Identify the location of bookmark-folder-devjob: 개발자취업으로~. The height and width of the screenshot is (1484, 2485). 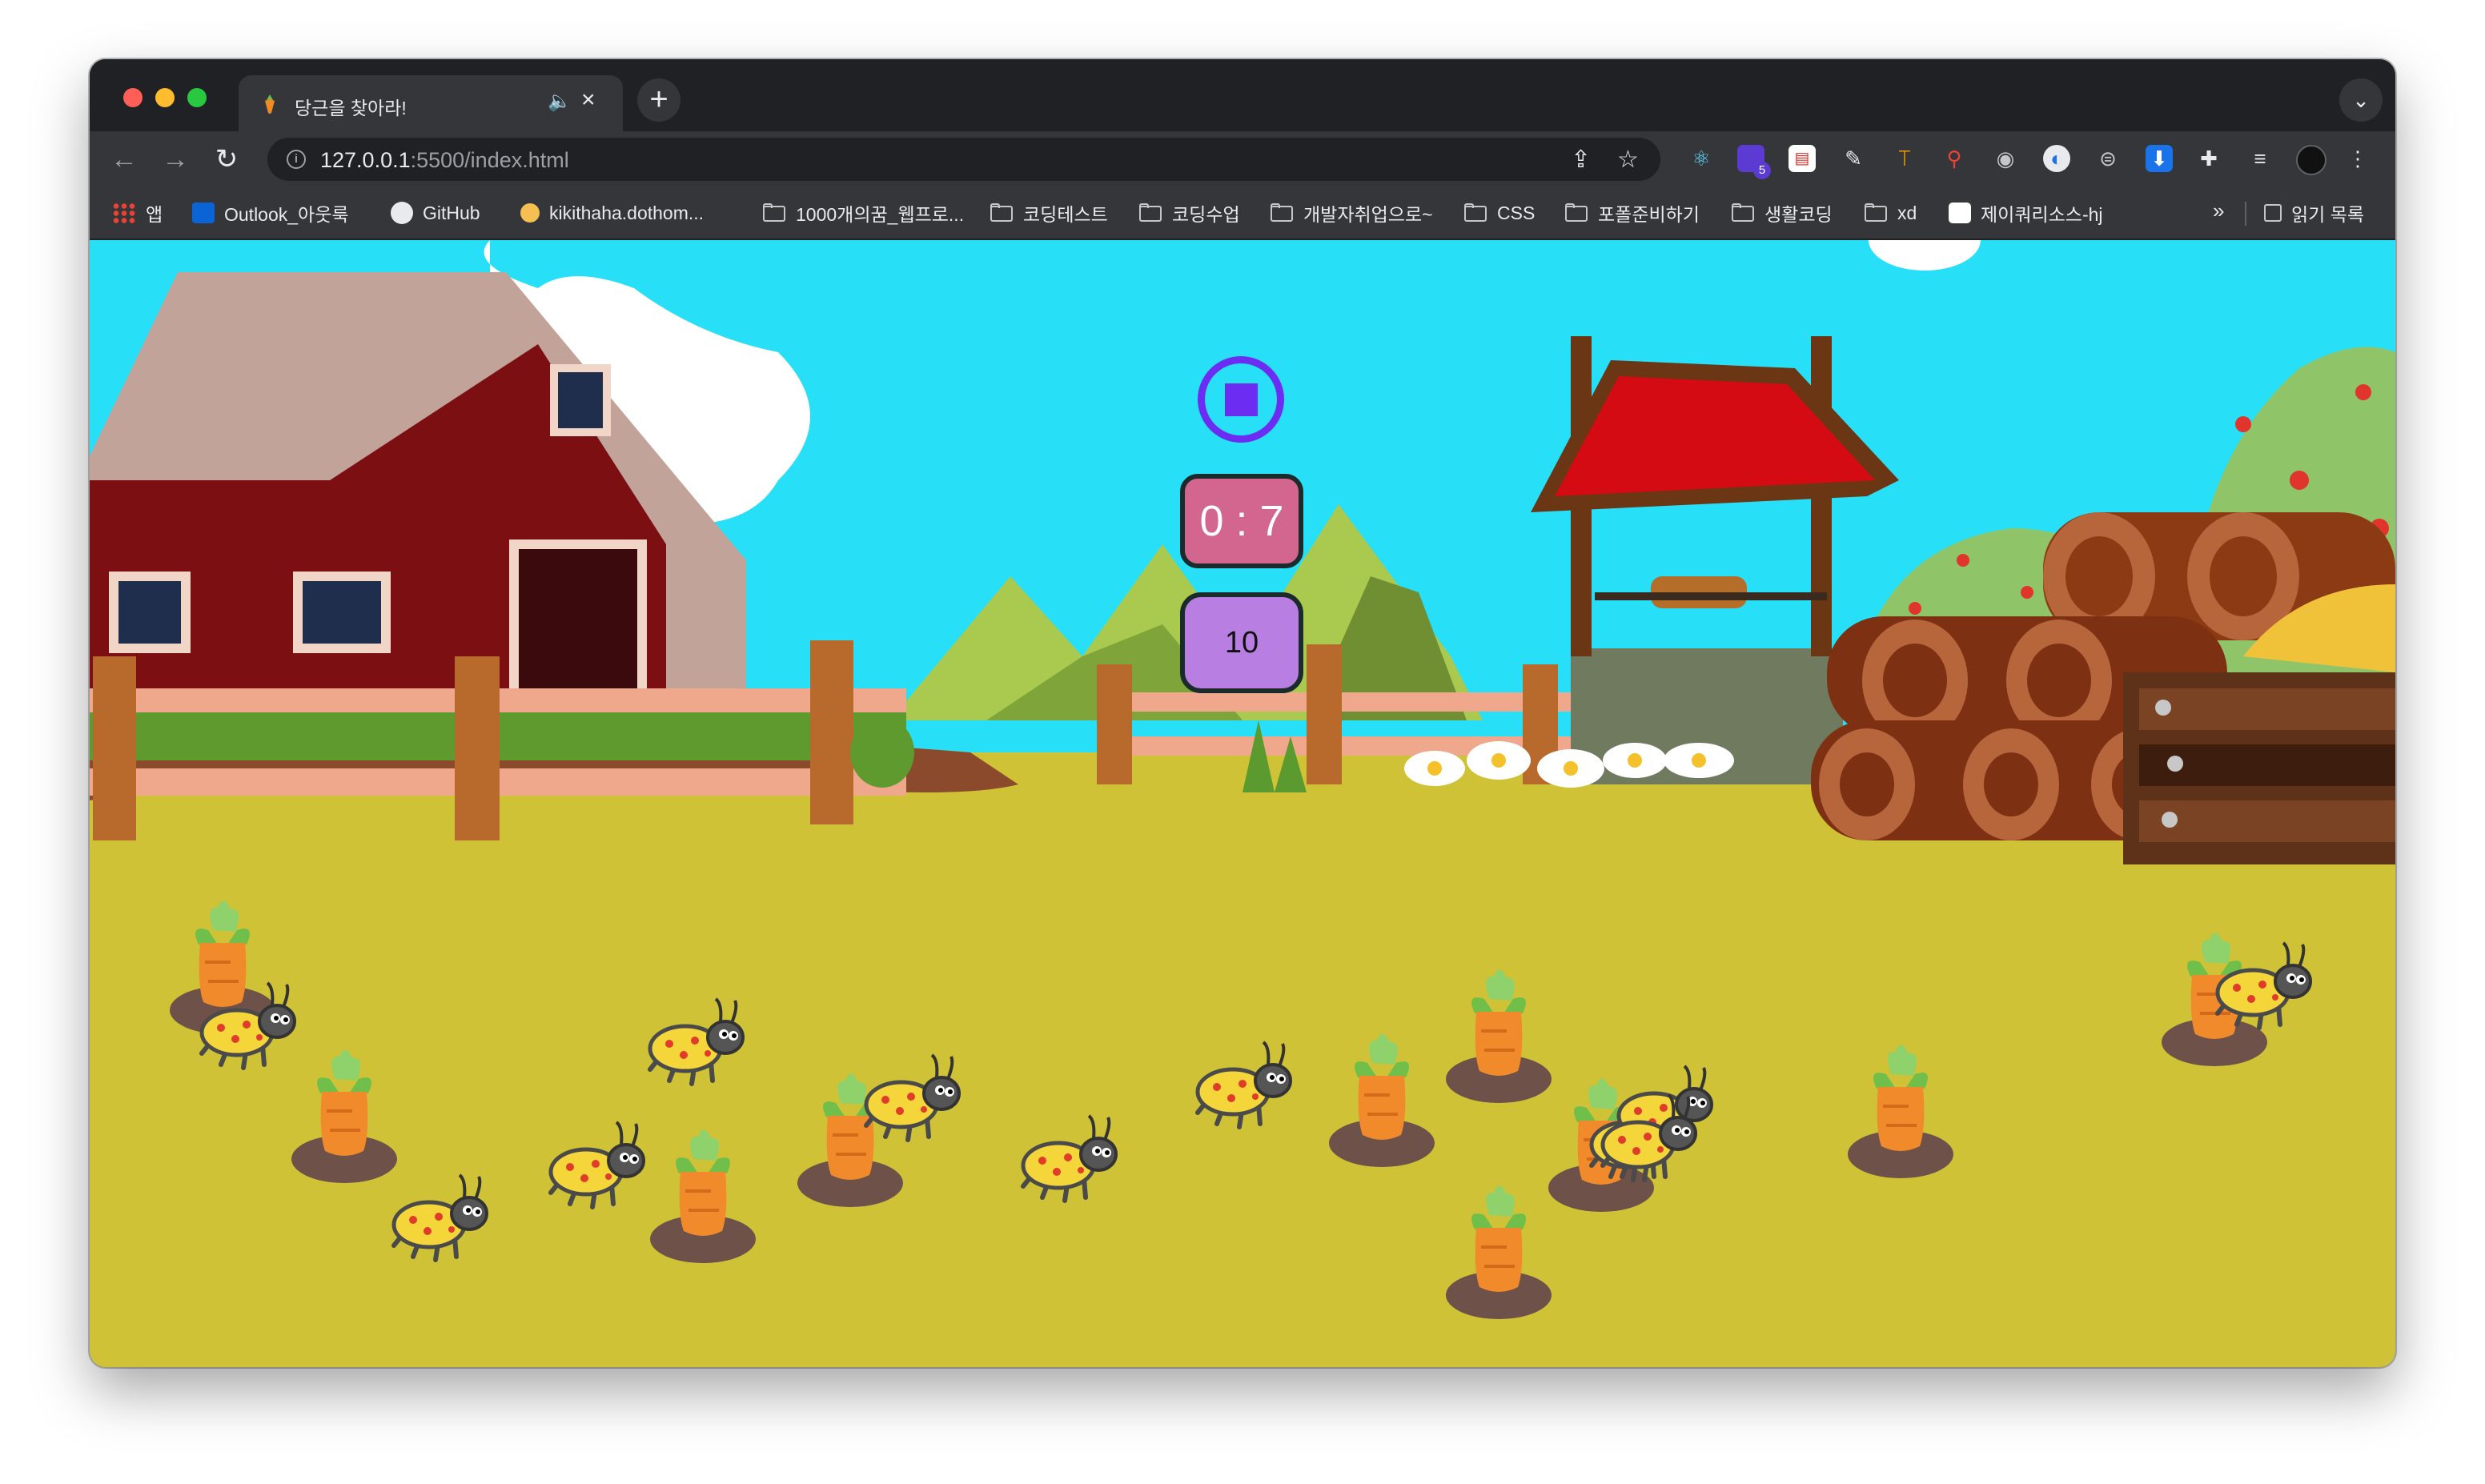
(1351, 213).